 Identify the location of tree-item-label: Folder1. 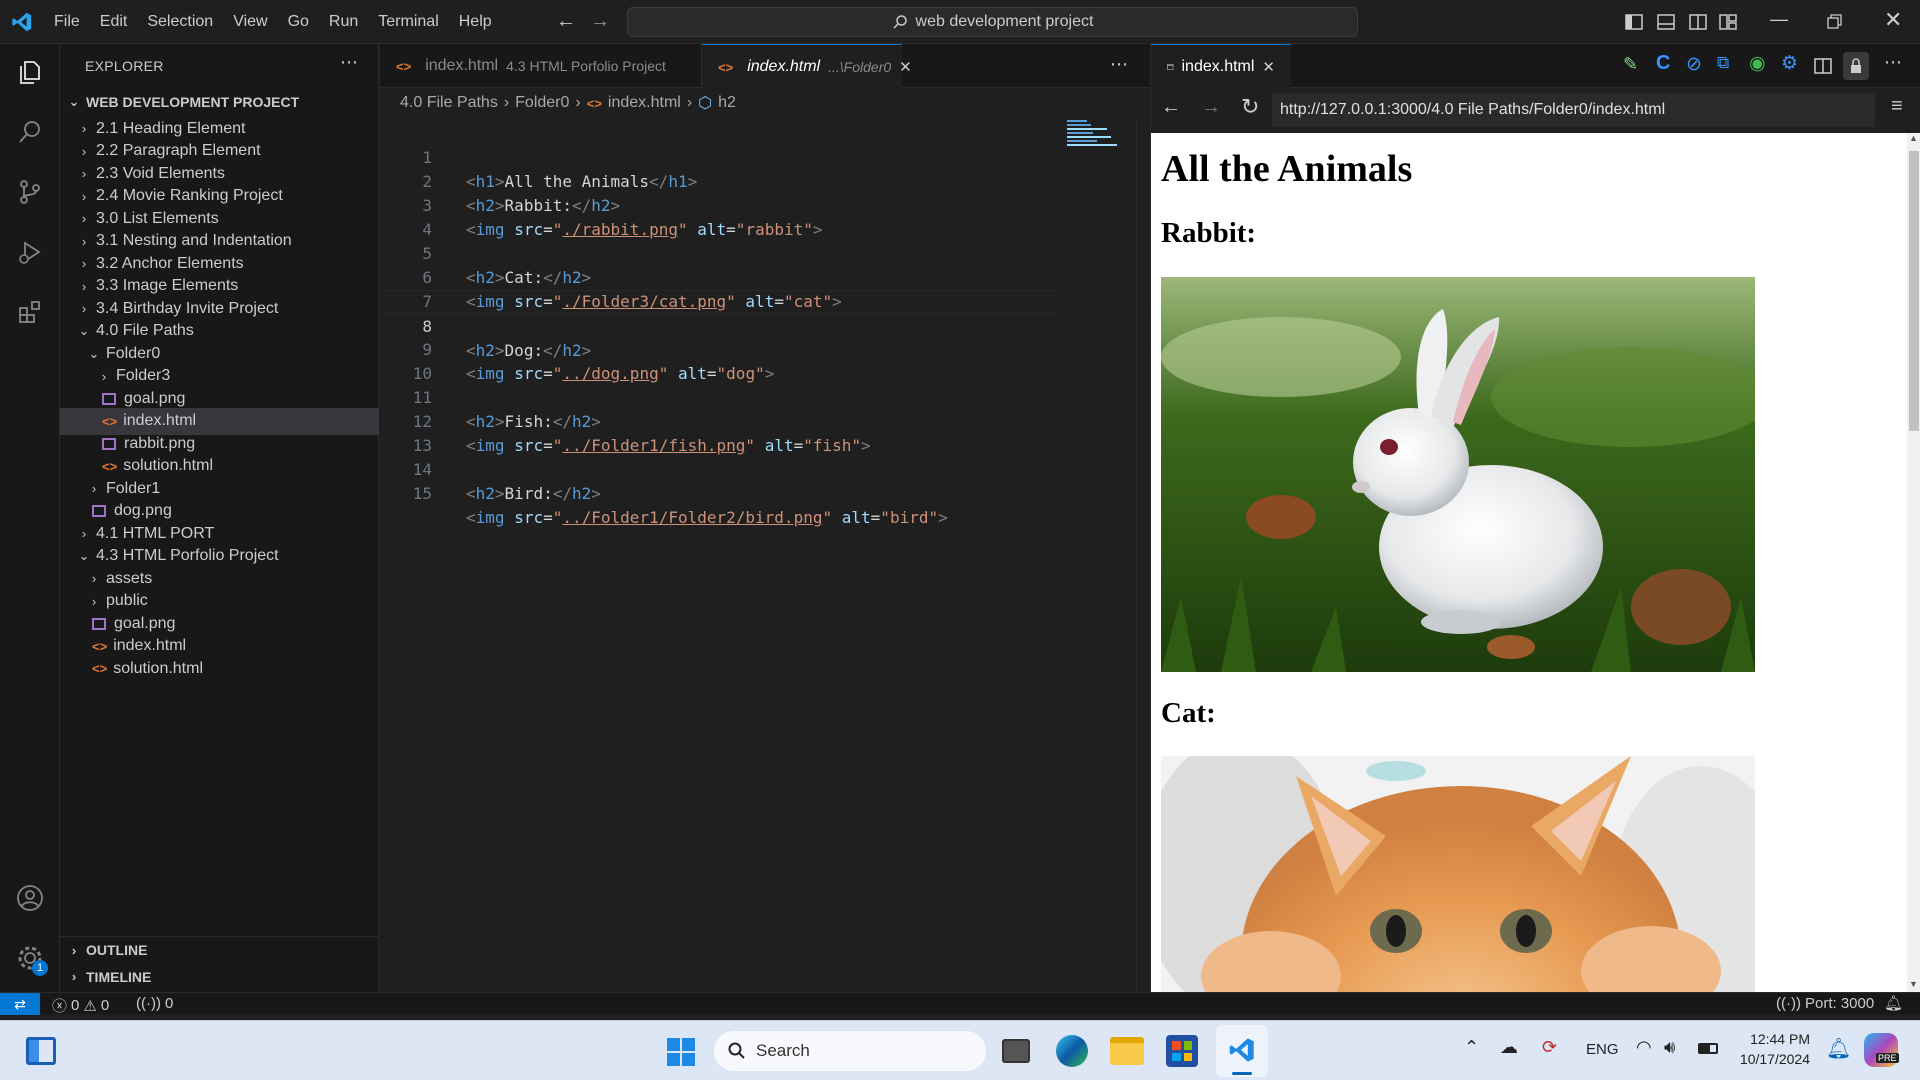
(133, 488).